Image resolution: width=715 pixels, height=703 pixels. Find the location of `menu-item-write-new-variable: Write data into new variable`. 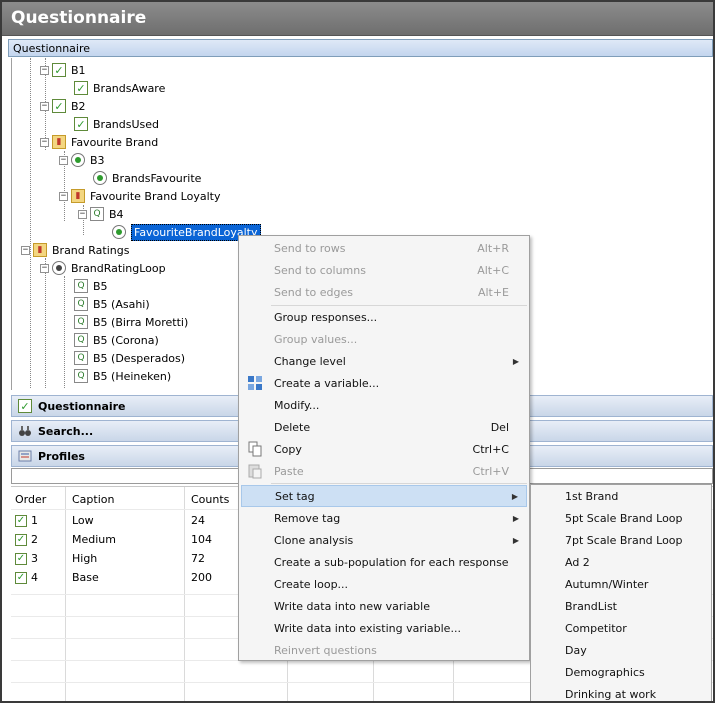

menu-item-write-new-variable: Write data into new variable is located at coordinates (384, 606).